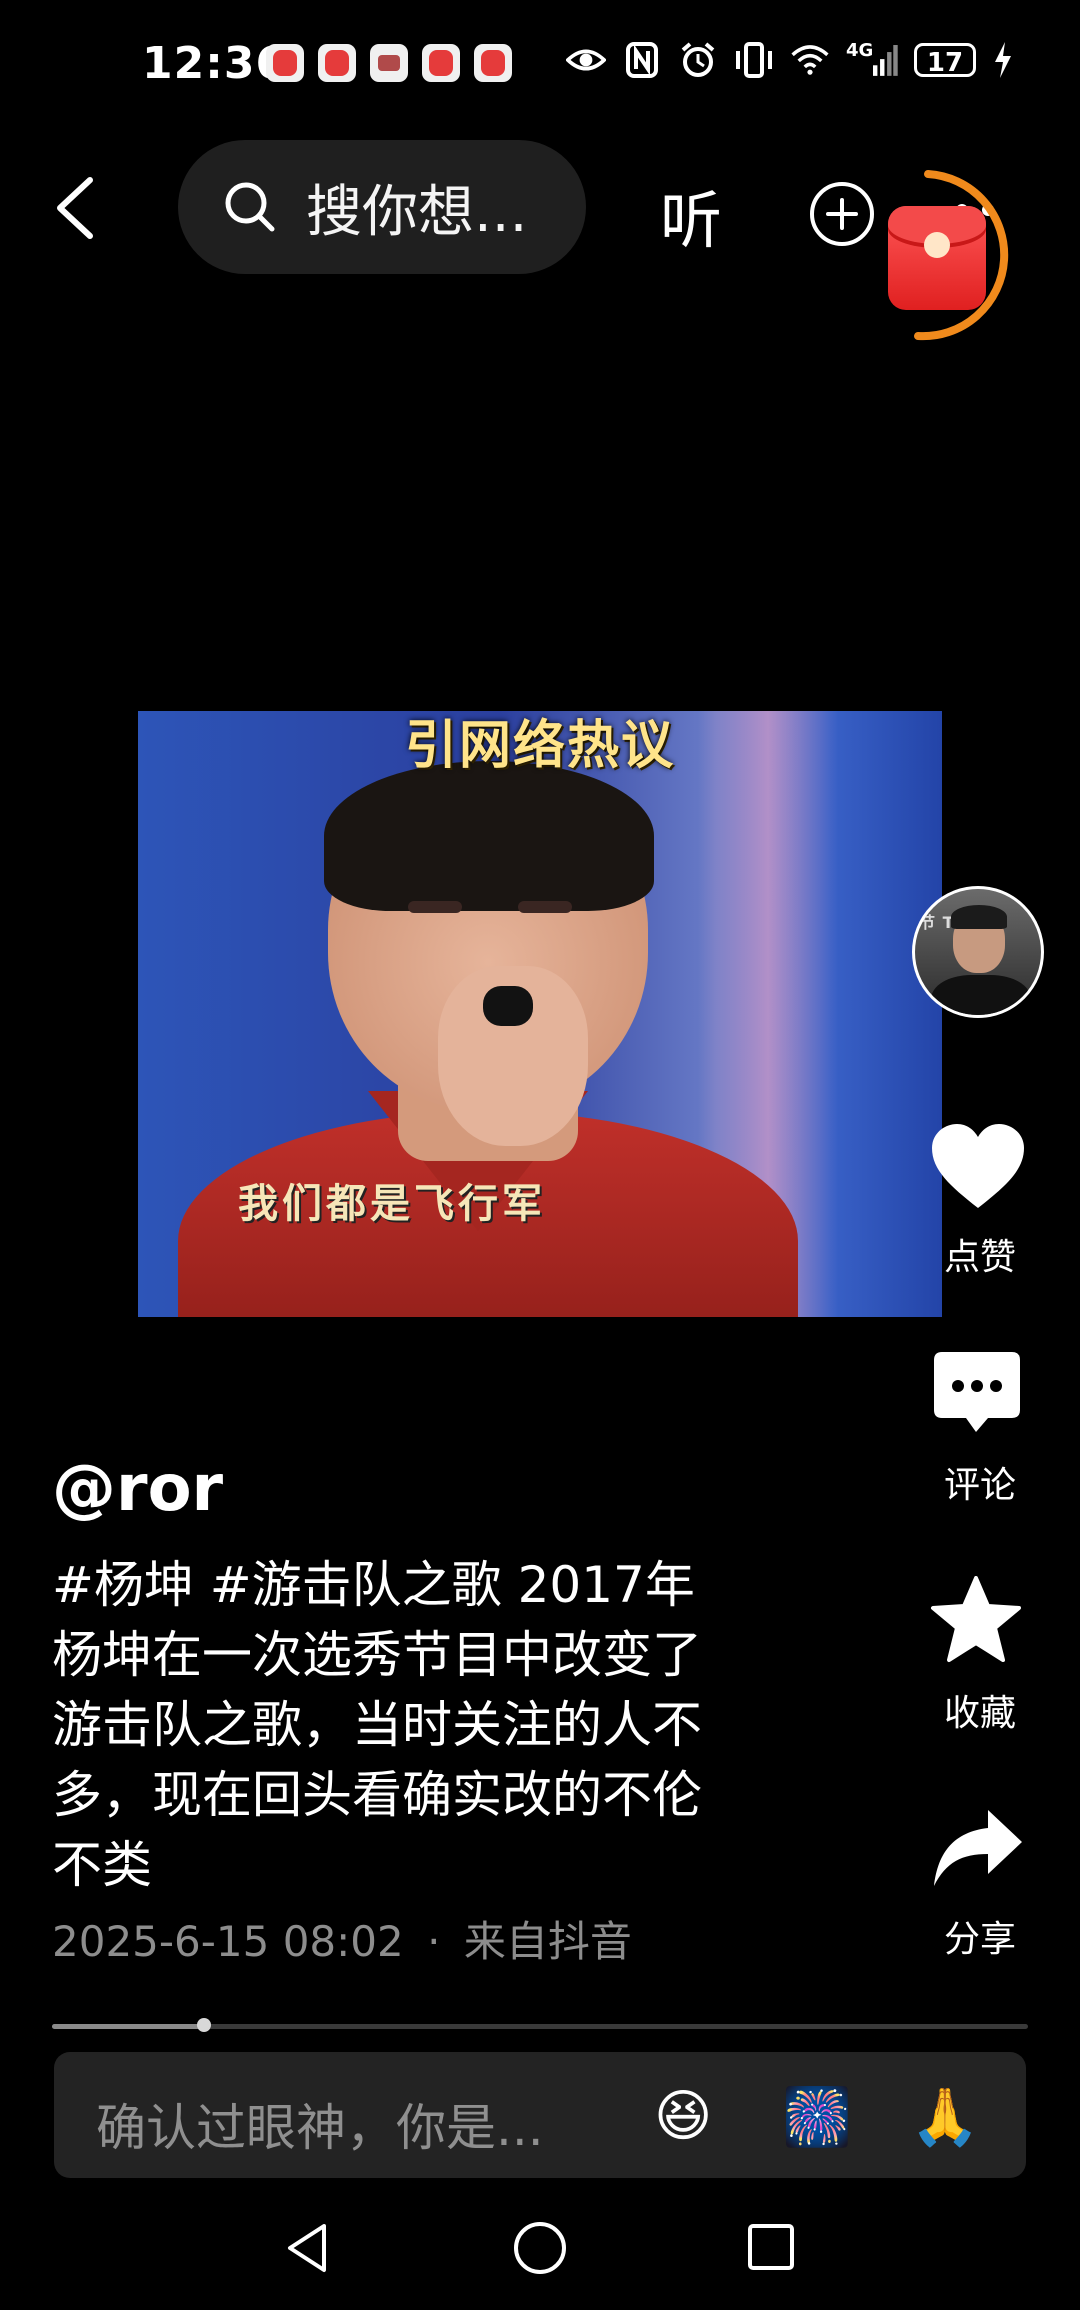 Image resolution: width=1080 pixels, height=2310 pixels. Describe the element at coordinates (228, 1941) in the screenshot. I see `post-datetime: 2025-6-15 08:02` at that location.